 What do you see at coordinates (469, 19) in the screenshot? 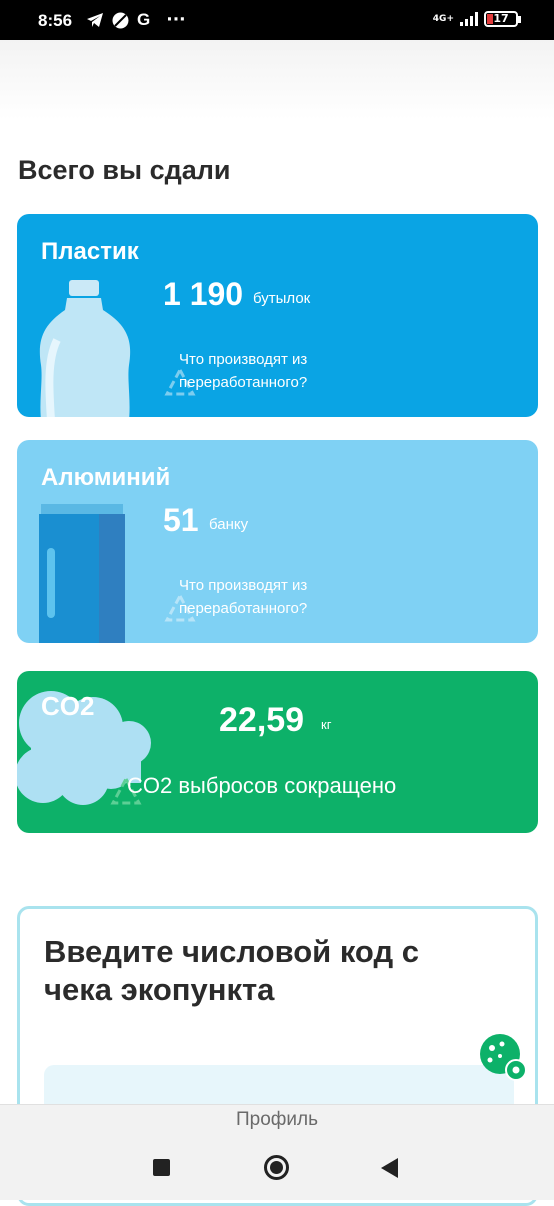
I see `signal-icon` at bounding box center [469, 19].